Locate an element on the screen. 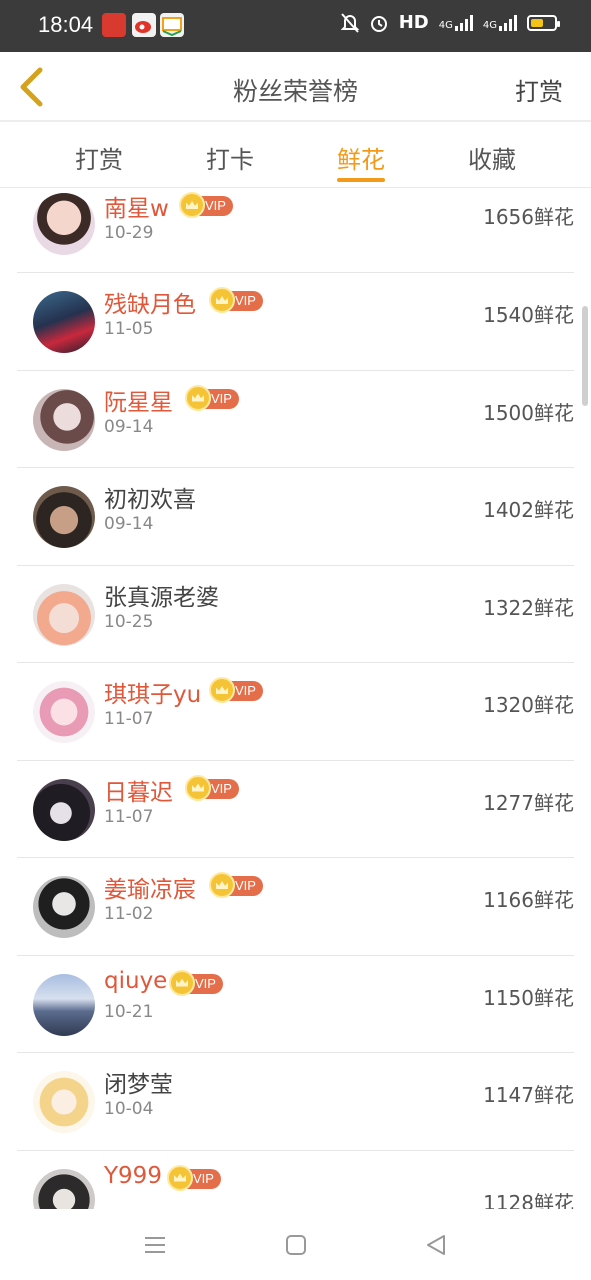 Image resolution: width=591 pixels, height=1280 pixels. date: 11-02 is located at coordinates (129, 914).